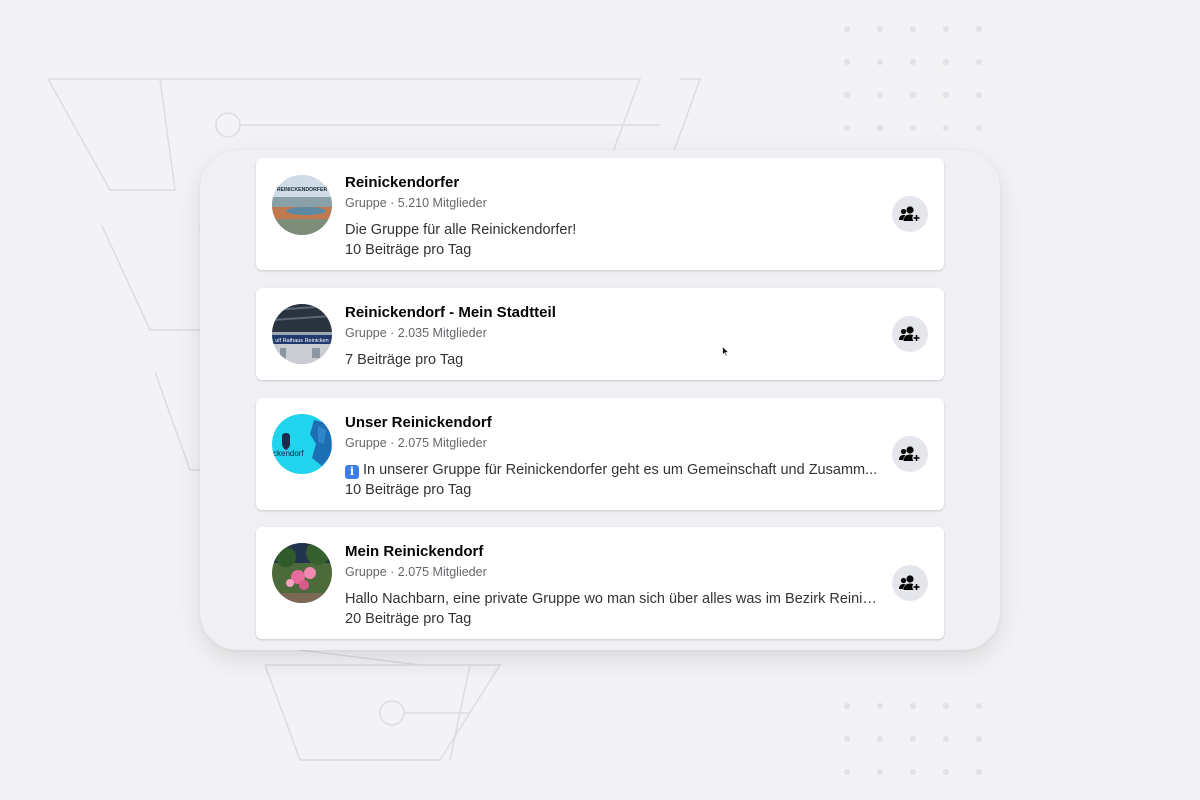 The image size is (1200, 800). What do you see at coordinates (302, 573) in the screenshot?
I see `group-avatar` at bounding box center [302, 573].